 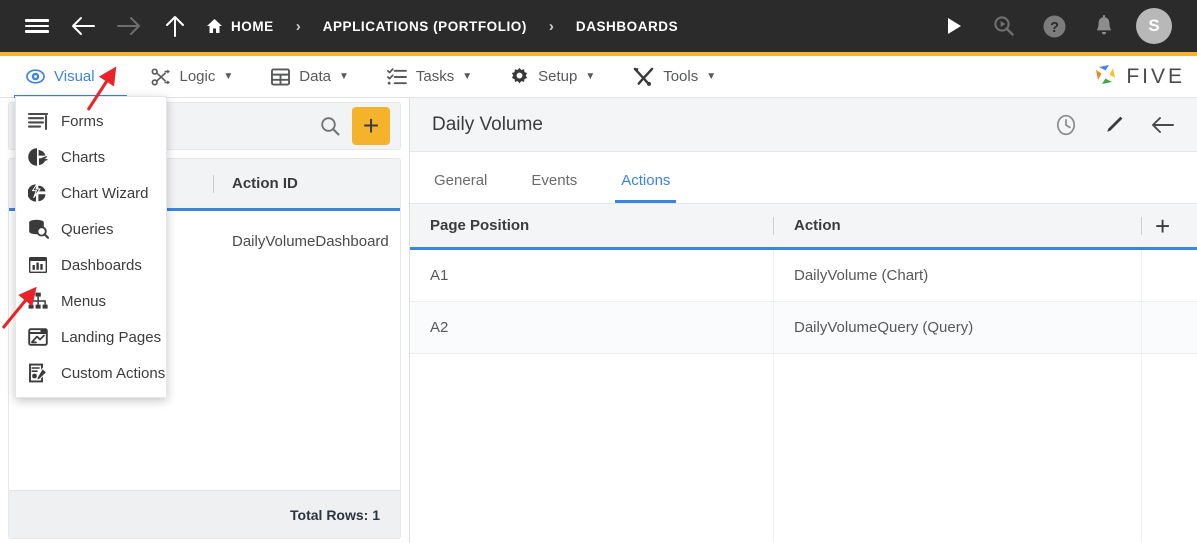 I want to click on menu-item-setup: Setup ▼, so click(x=552, y=77).